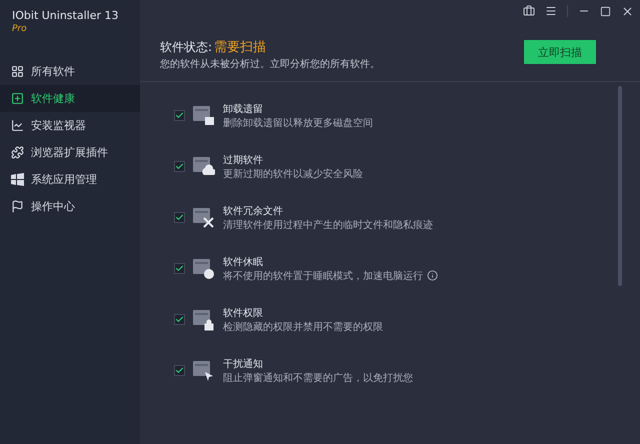  Describe the element at coordinates (253, 211) in the screenshot. I see `feature-title: 软件冗余文件` at that location.